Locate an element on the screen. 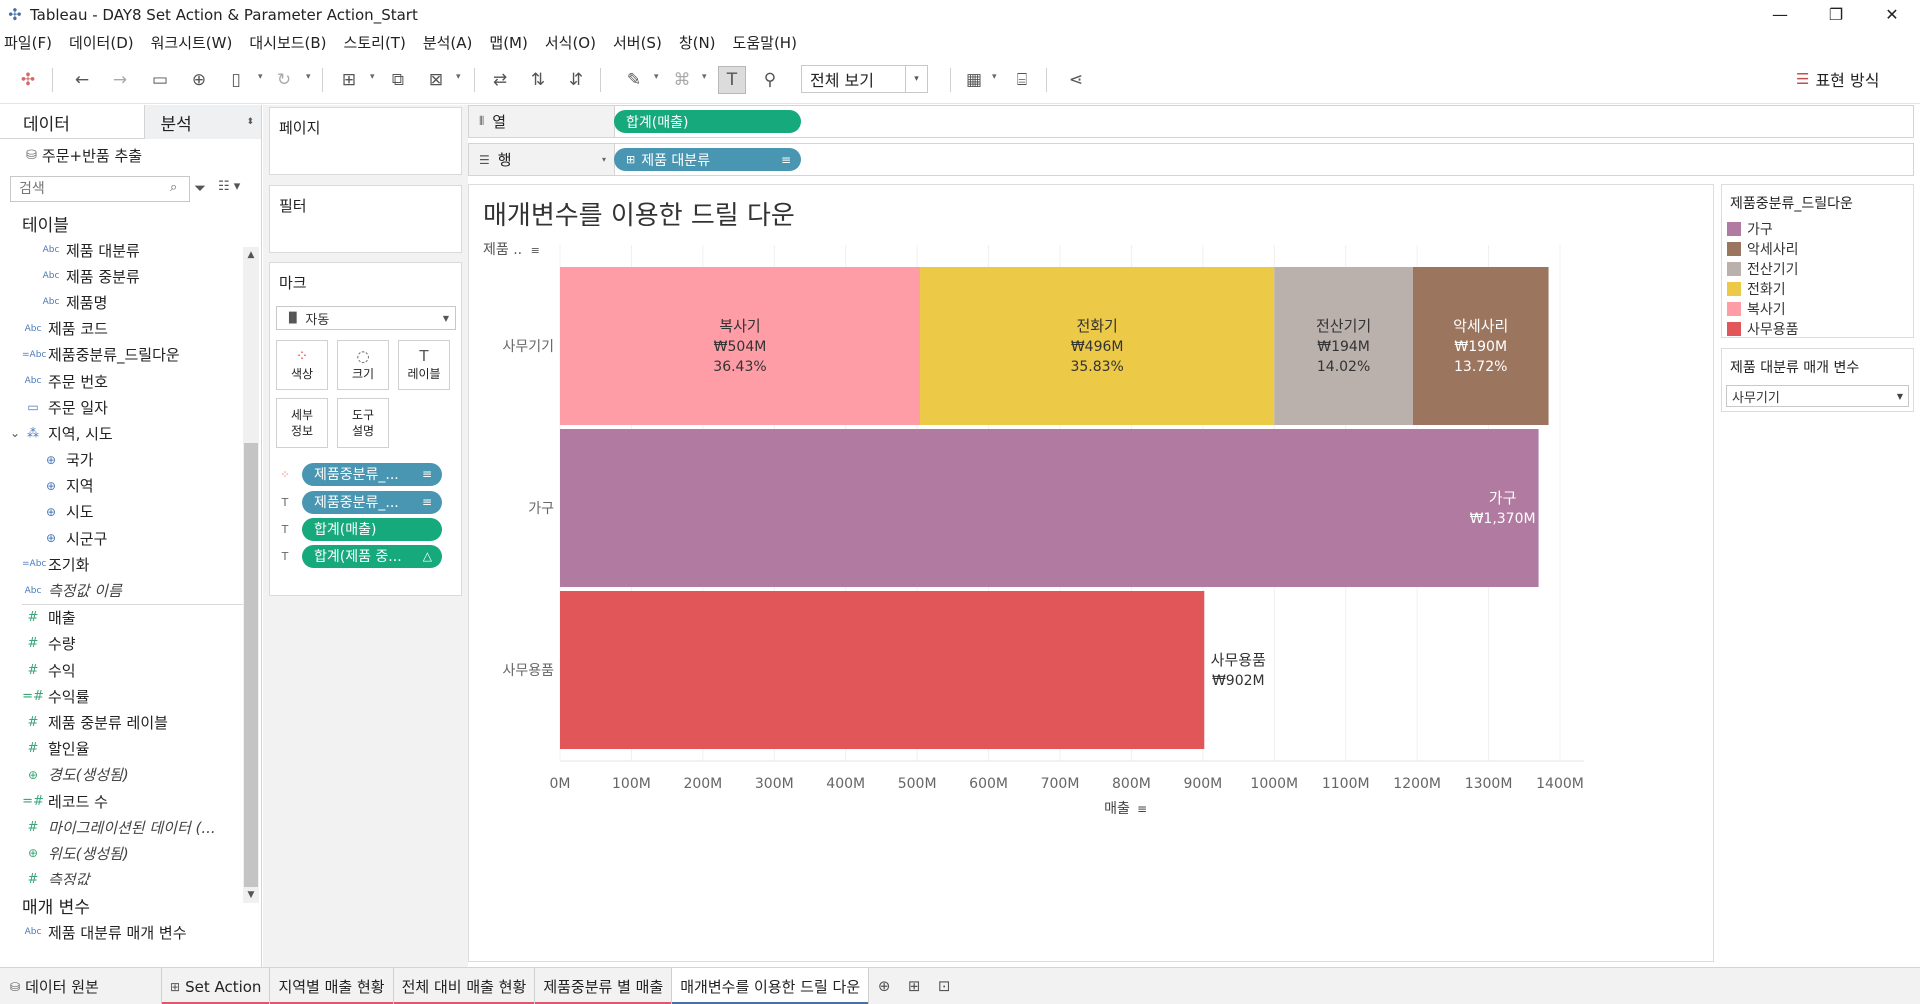 The image size is (1920, 1004). restore-icon: ❐ is located at coordinates (1836, 14).